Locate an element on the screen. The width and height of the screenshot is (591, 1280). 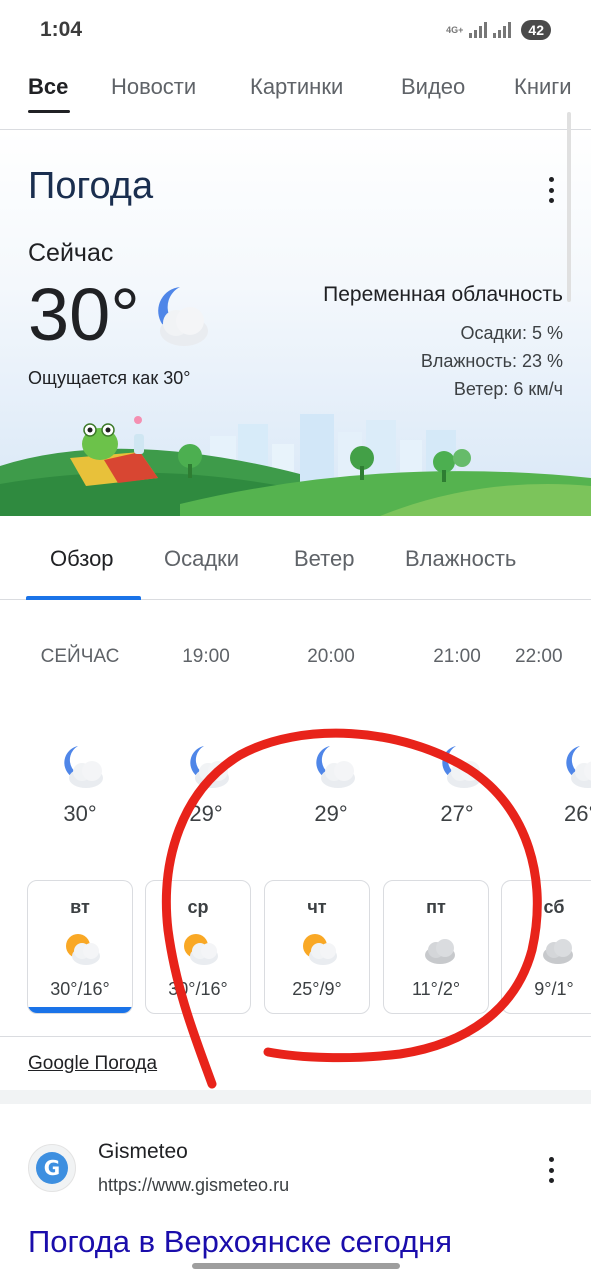
day-name: сб is located at coordinates (554, 907).